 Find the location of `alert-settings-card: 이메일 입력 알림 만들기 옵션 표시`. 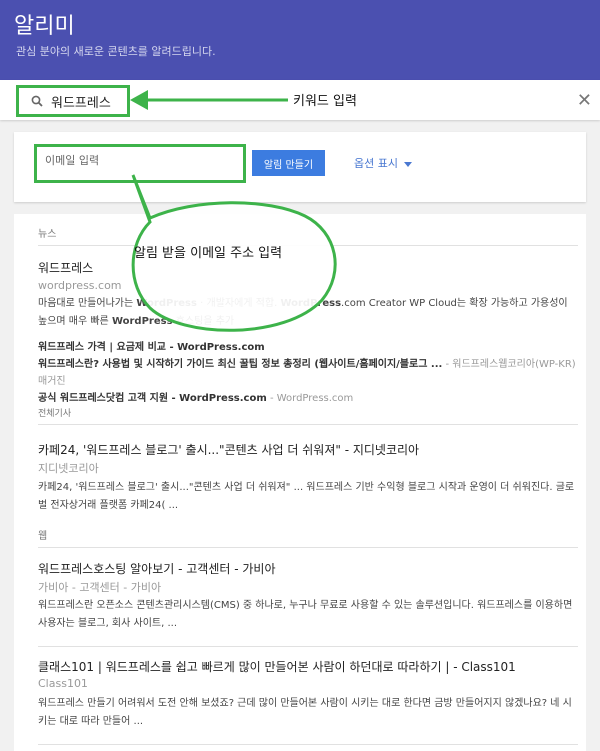

alert-settings-card: 이메일 입력 알림 만들기 옵션 표시 is located at coordinates (300, 167).